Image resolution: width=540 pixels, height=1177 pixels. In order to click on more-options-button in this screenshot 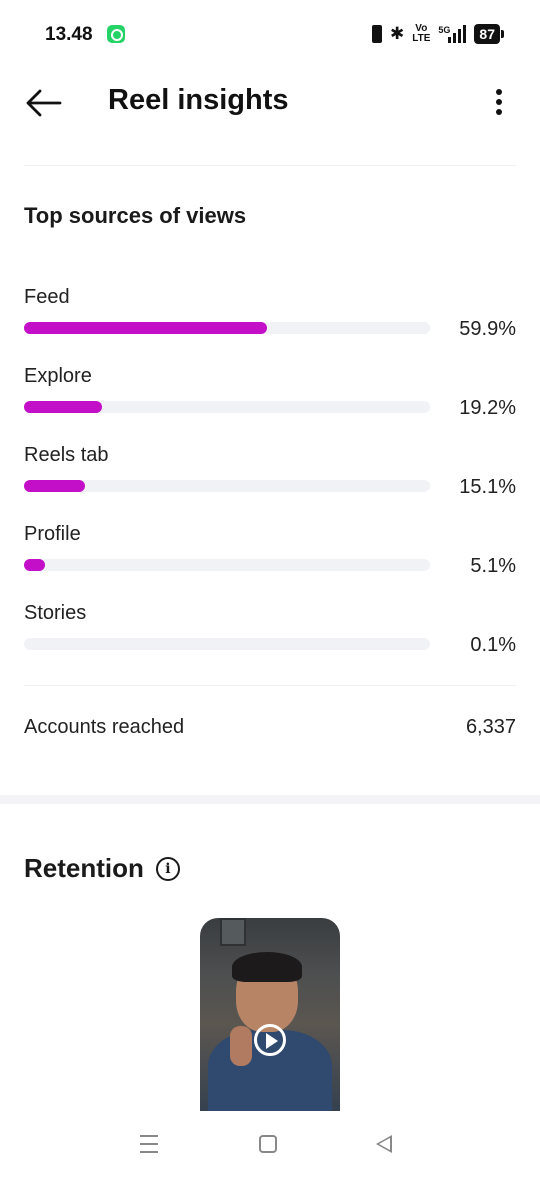, I will do `click(499, 103)`.